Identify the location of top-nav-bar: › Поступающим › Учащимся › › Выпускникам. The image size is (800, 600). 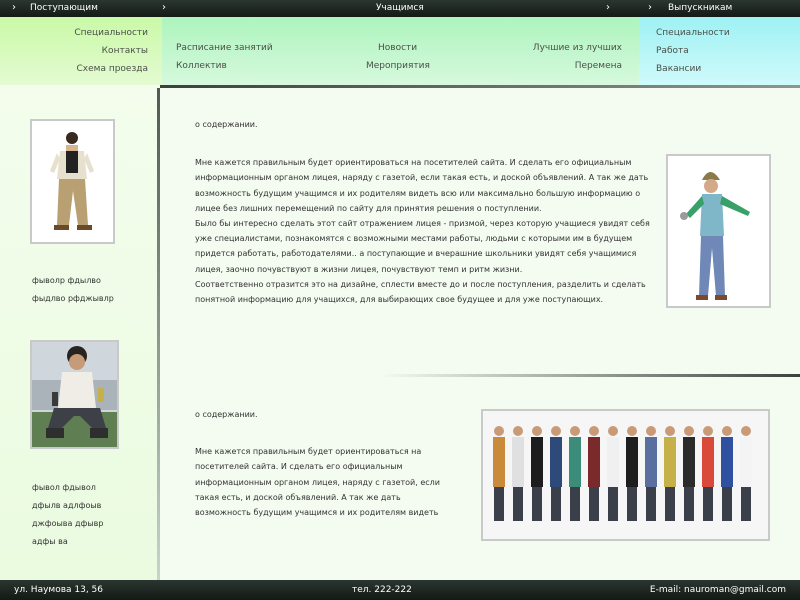
(400, 8).